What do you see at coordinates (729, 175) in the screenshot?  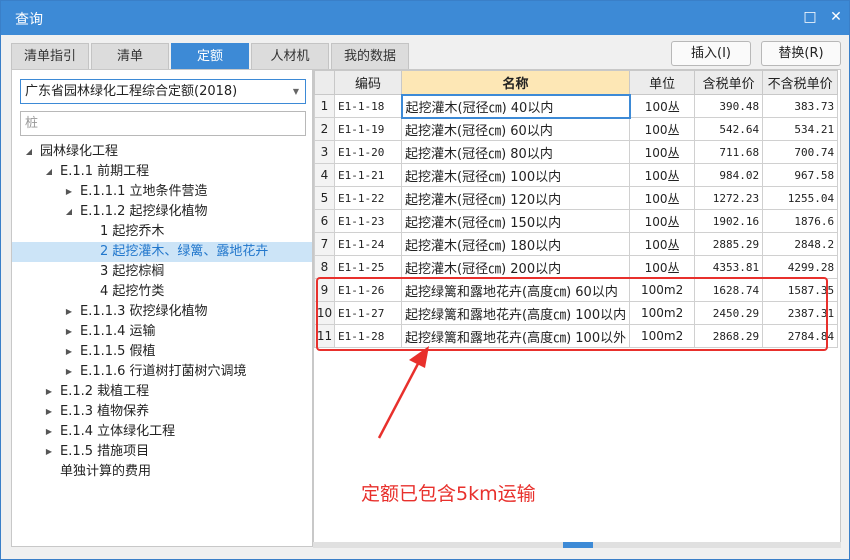 I see `cell-price-with-tax: 984.02` at bounding box center [729, 175].